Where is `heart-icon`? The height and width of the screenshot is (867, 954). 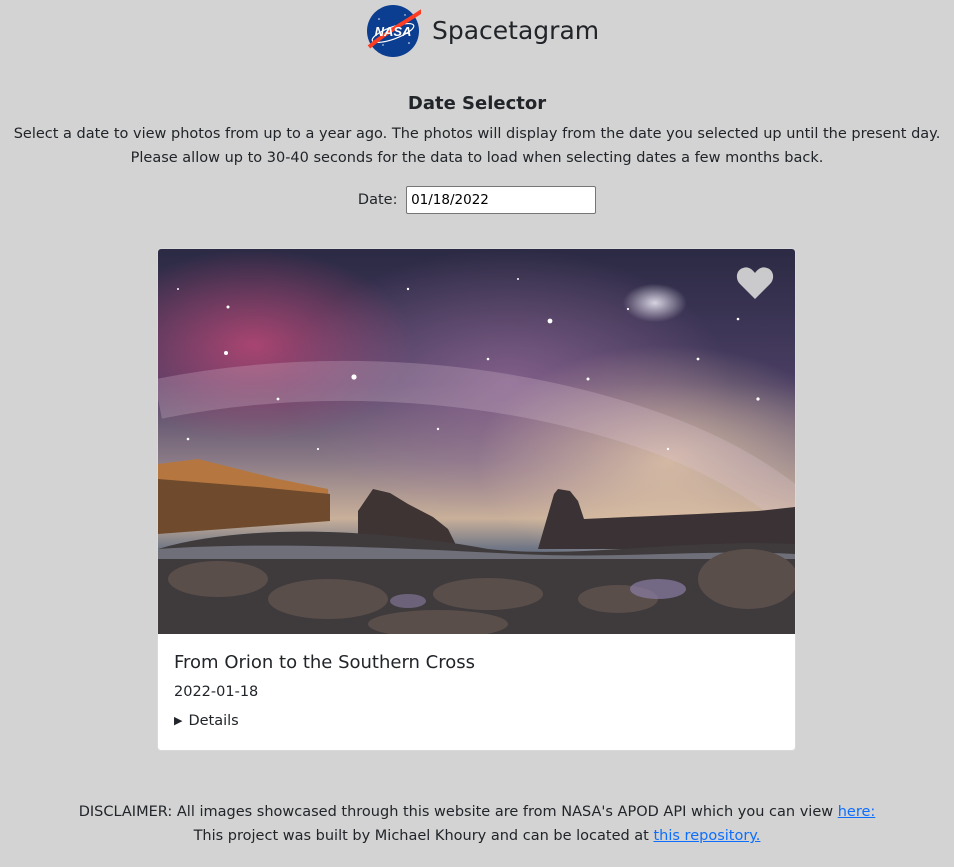
heart-icon is located at coordinates (755, 283).